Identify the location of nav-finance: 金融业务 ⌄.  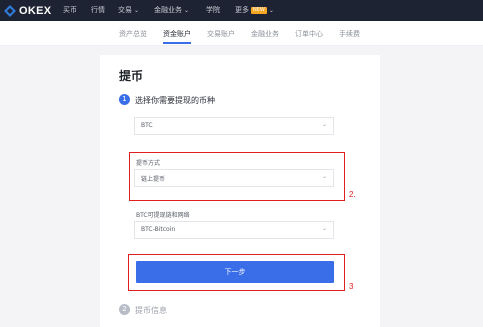
(171, 10).